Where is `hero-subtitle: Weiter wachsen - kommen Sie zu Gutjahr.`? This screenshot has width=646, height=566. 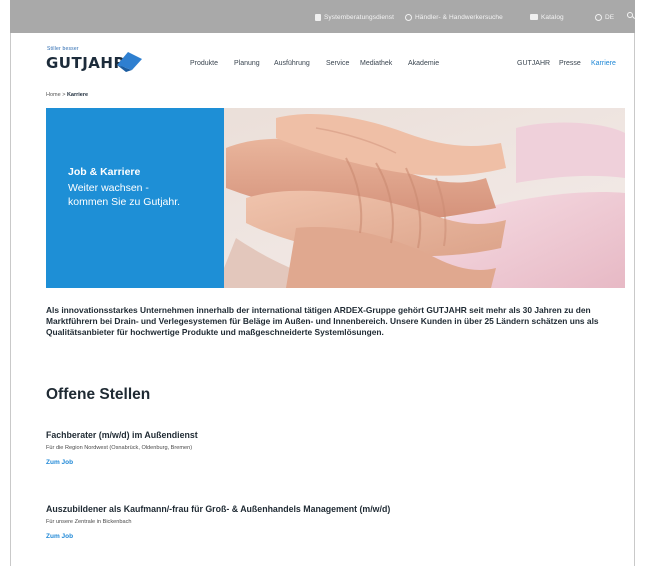
hero-subtitle: Weiter wachsen - kommen Sie zu Gutjahr. is located at coordinates (124, 195).